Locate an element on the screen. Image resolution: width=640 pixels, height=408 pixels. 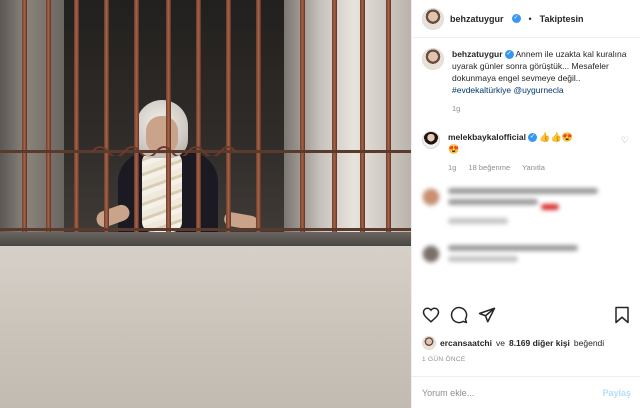
left-shutter is located at coordinates (32, 118).